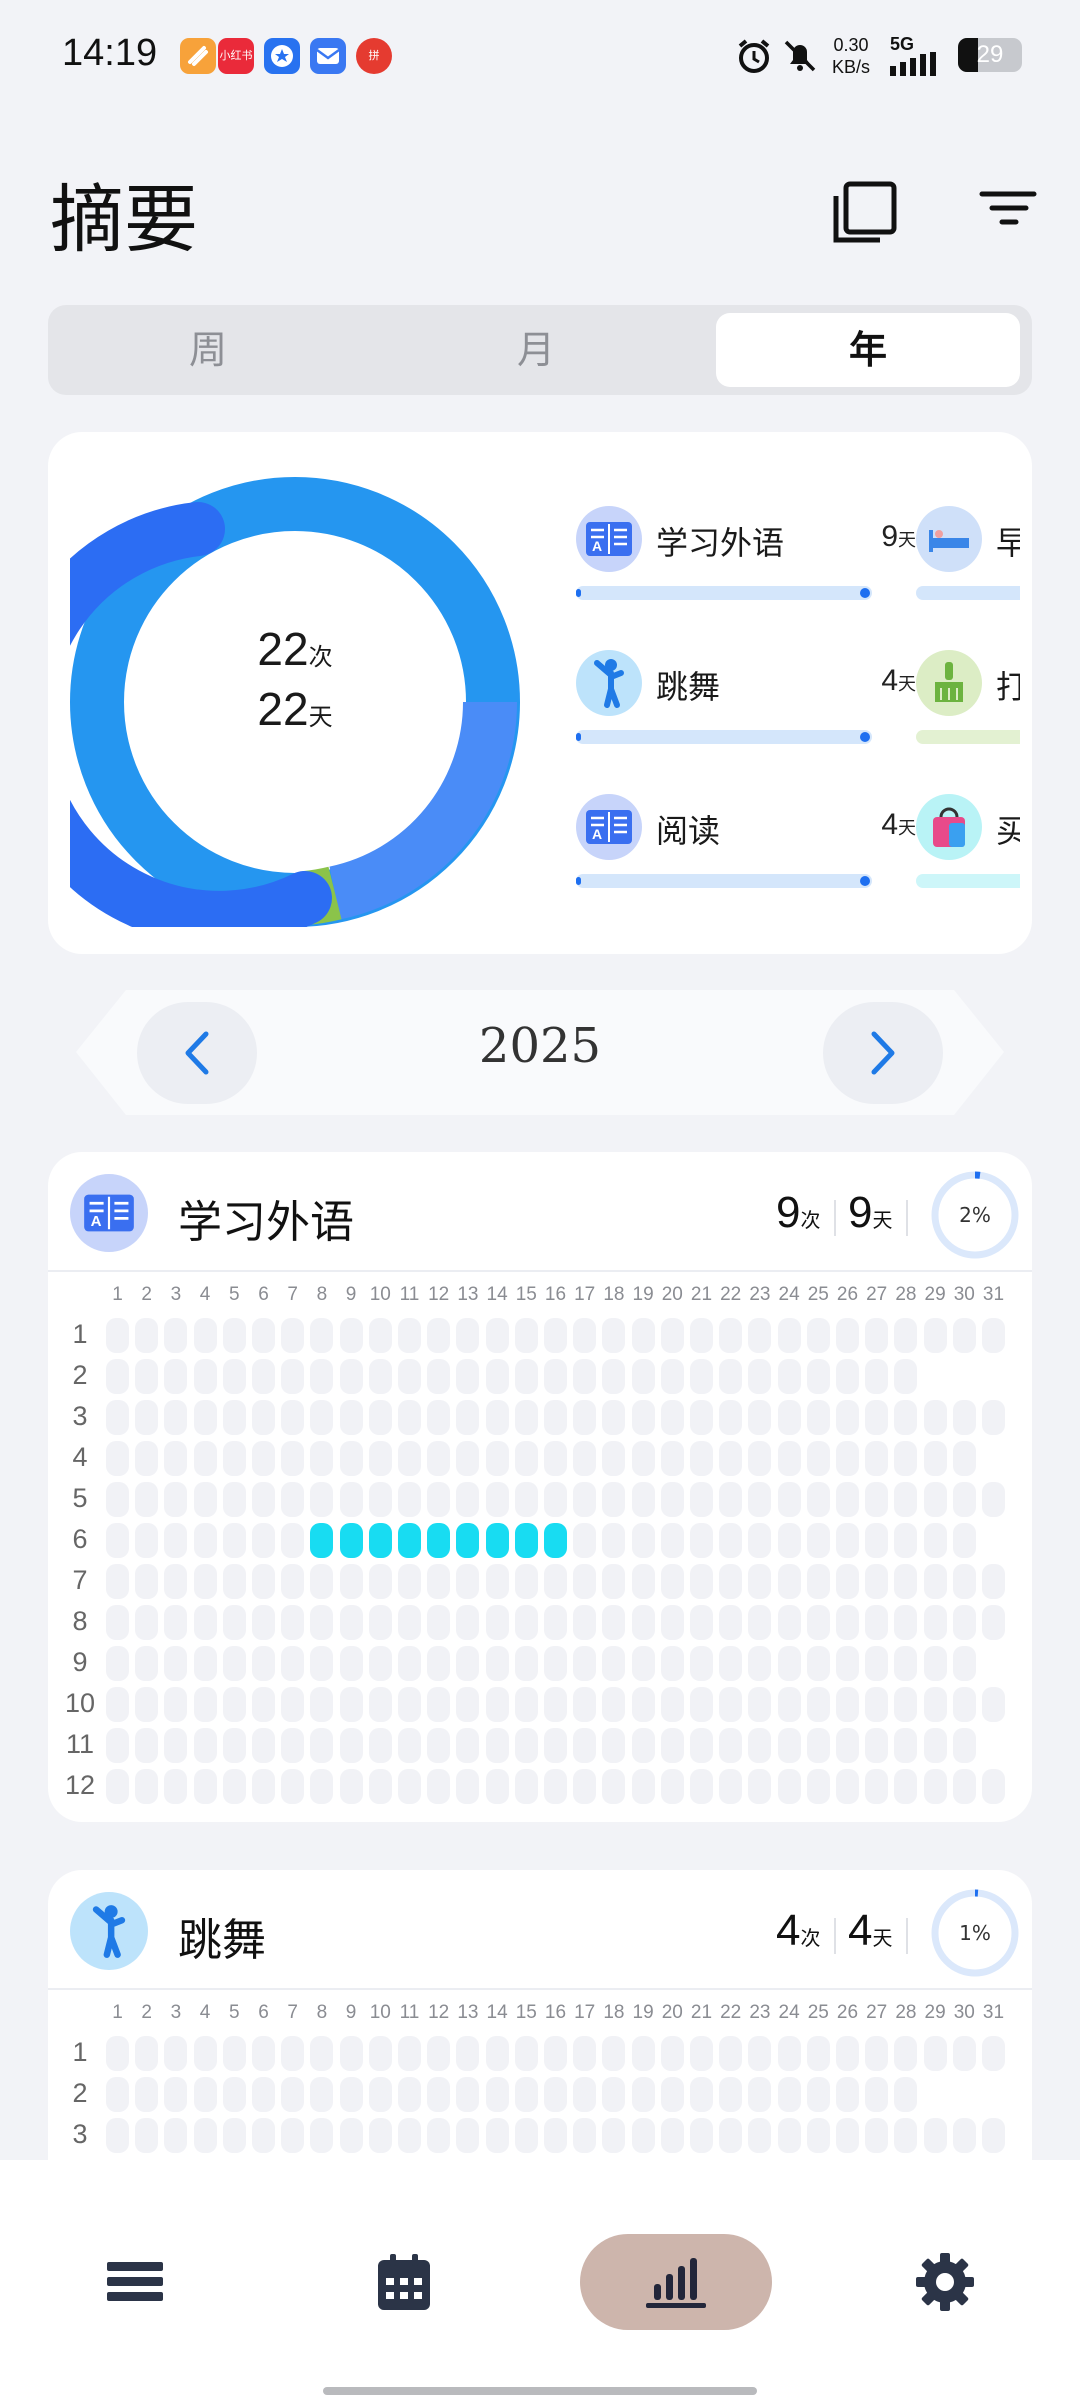  I want to click on tab-week: 周, so click(208, 350).